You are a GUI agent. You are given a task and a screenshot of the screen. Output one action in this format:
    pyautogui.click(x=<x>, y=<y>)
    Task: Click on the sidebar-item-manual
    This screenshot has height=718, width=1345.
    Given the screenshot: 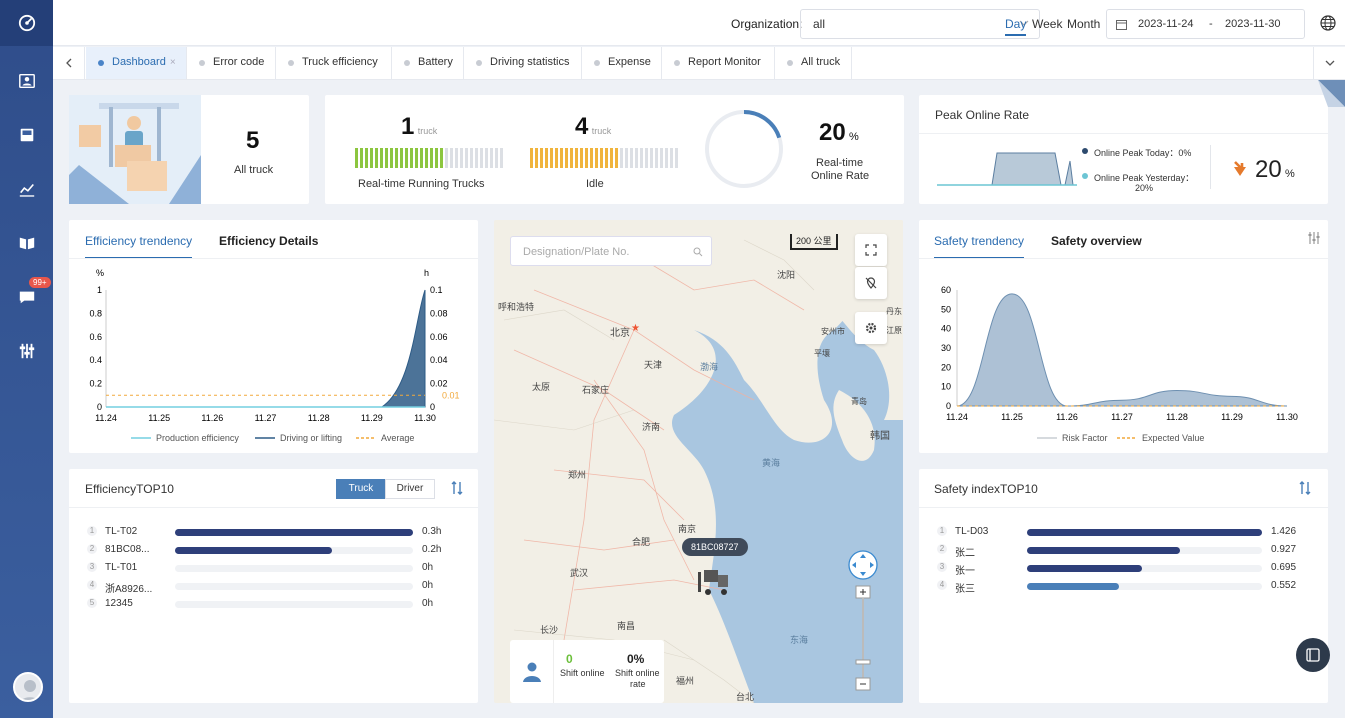 What is the action you would take?
    pyautogui.click(x=26, y=243)
    